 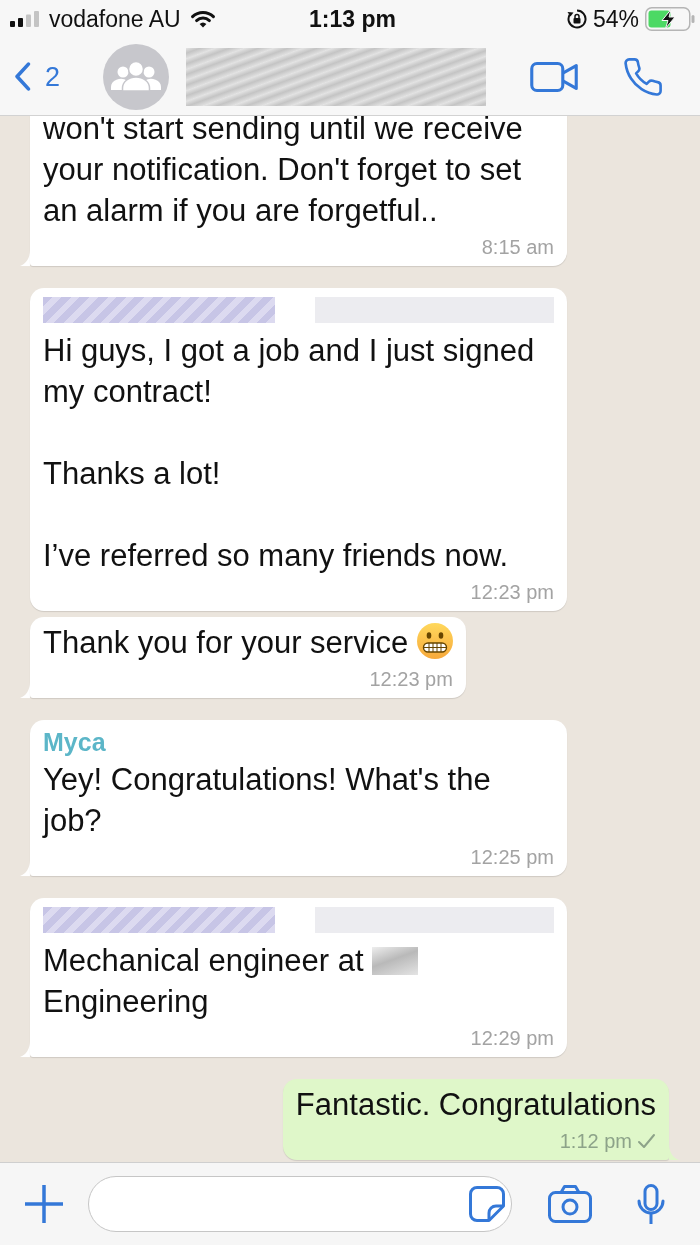 I want to click on message-text: Thanks a lot!, so click(x=132, y=473).